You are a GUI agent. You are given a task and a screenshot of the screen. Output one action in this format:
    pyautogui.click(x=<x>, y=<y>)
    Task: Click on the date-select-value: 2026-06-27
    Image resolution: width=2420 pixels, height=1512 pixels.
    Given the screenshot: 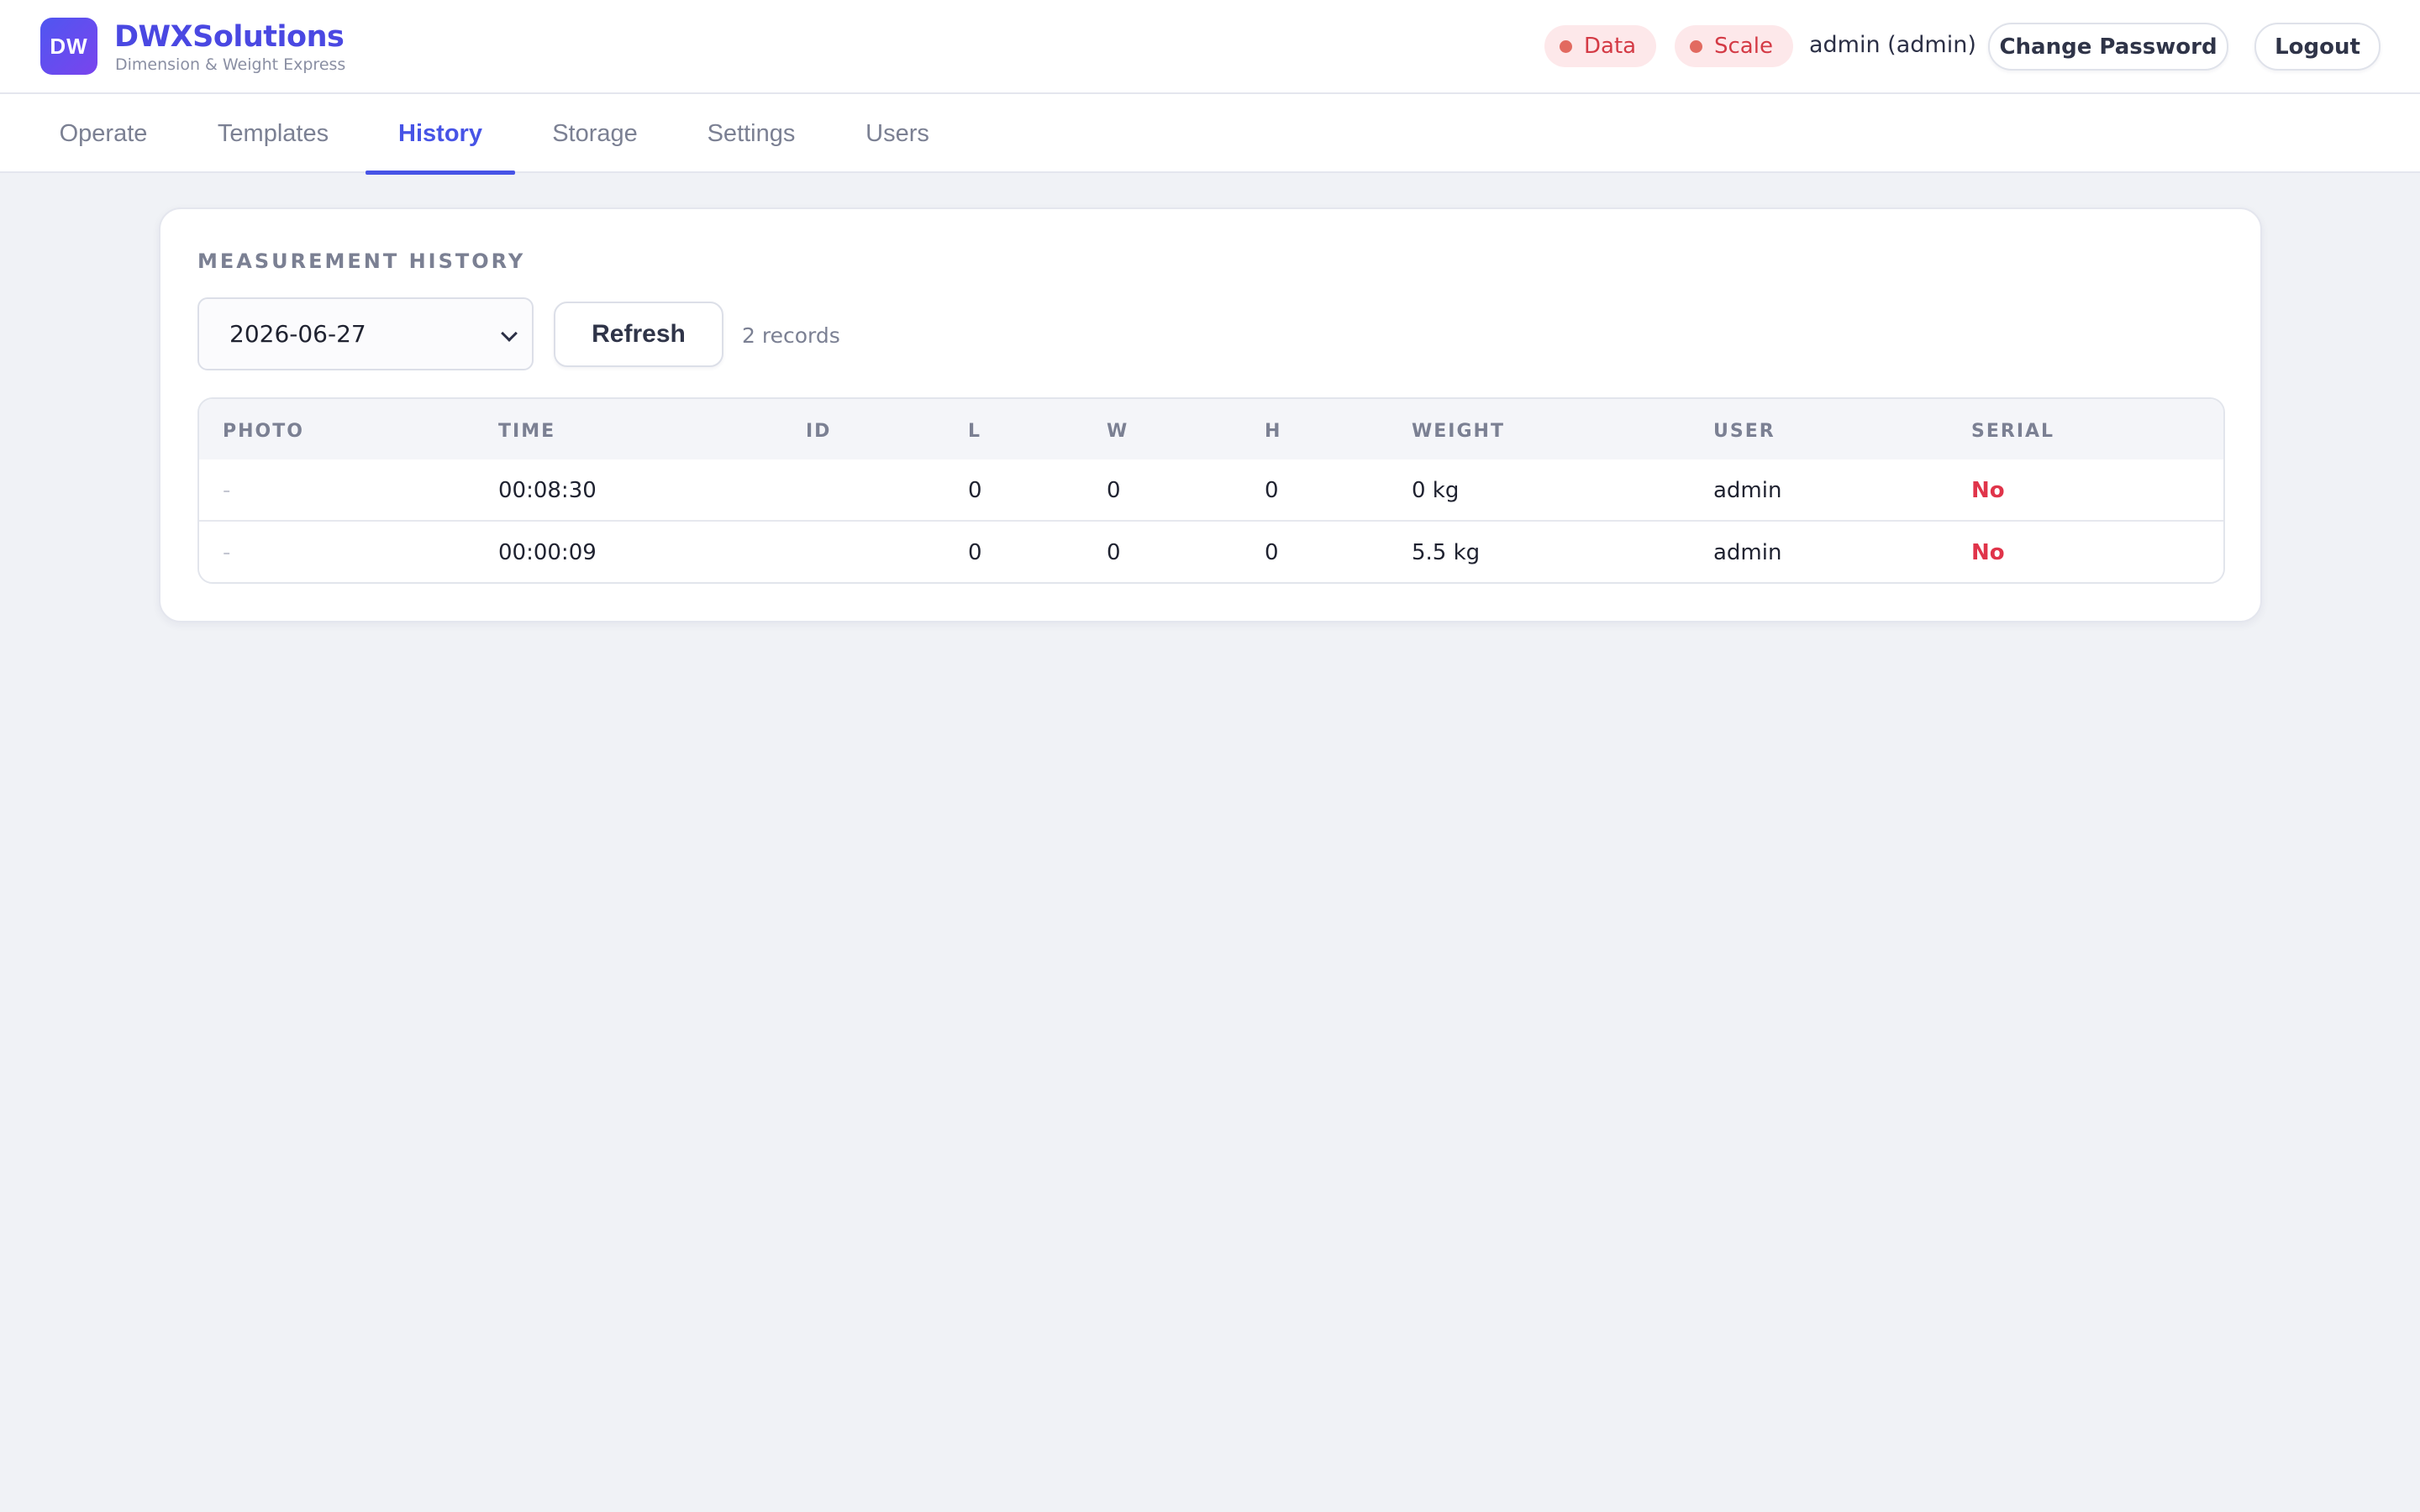 What is the action you would take?
    pyautogui.click(x=298, y=334)
    